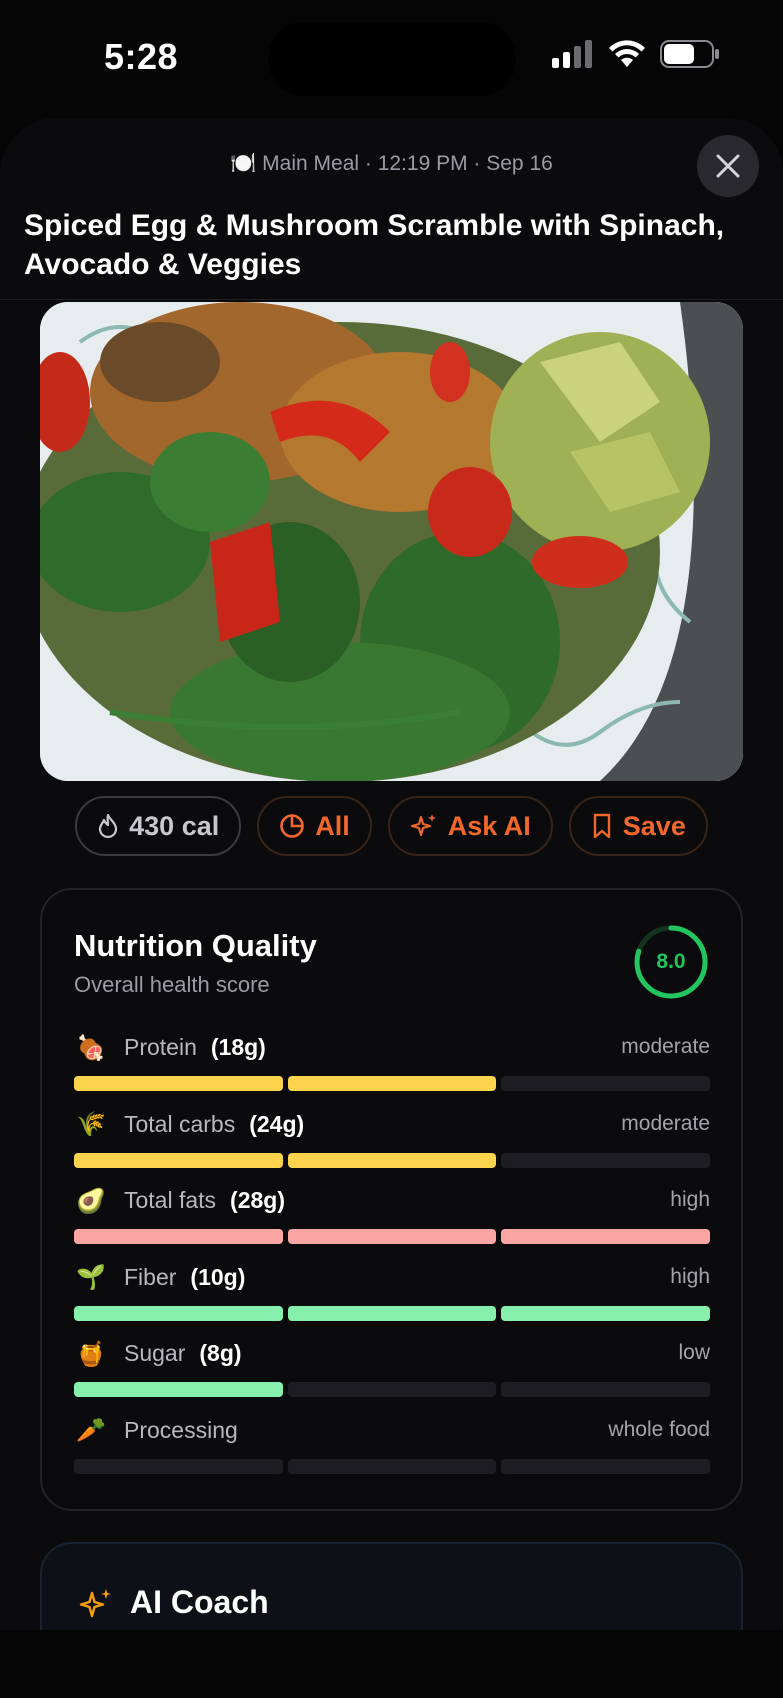 This screenshot has height=1698, width=783. What do you see at coordinates (392, 1453) in the screenshot?
I see `nutrient-row: 🥕 Processing whole food` at bounding box center [392, 1453].